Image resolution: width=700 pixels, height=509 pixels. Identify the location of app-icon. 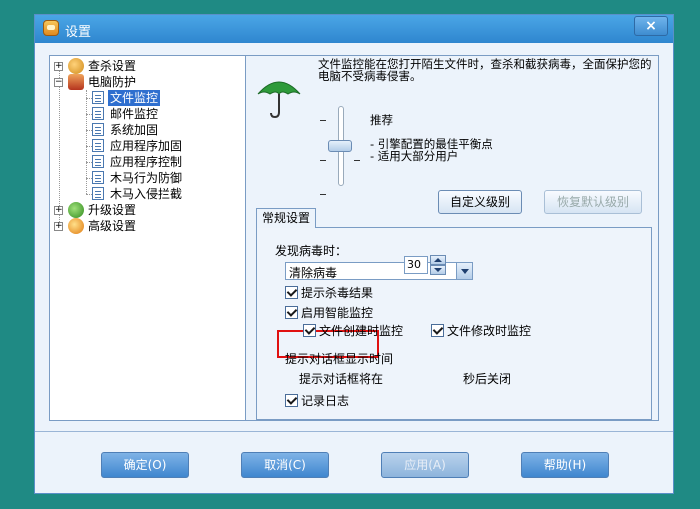
(51, 28).